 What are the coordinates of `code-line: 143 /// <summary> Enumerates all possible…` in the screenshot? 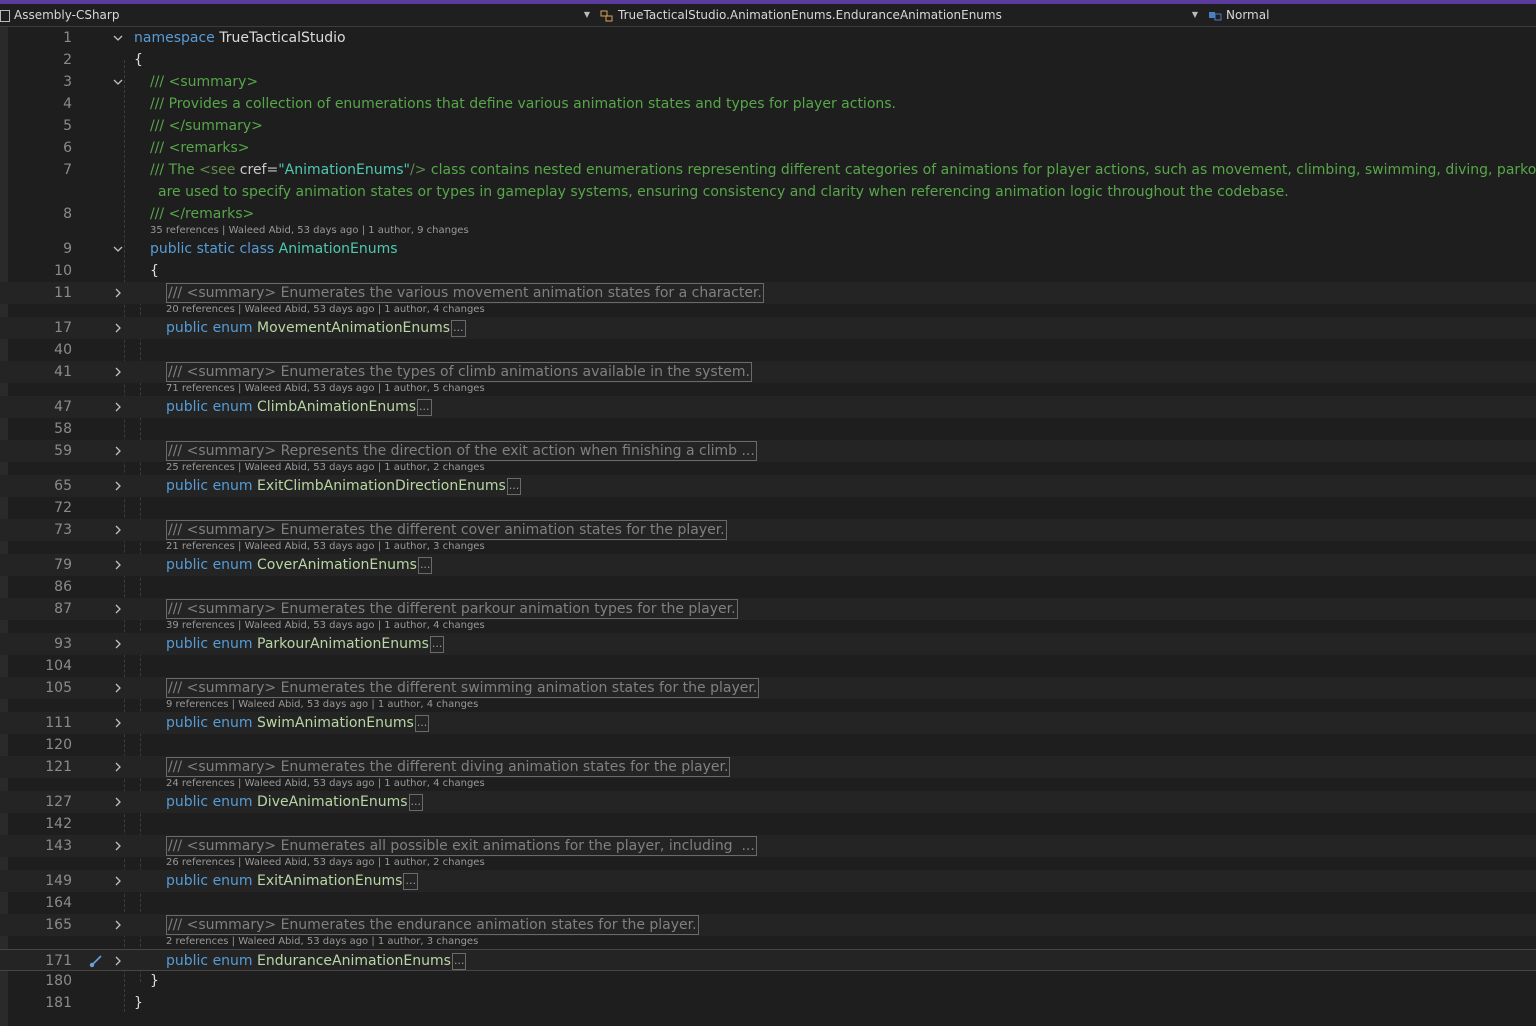 It's located at (768, 846).